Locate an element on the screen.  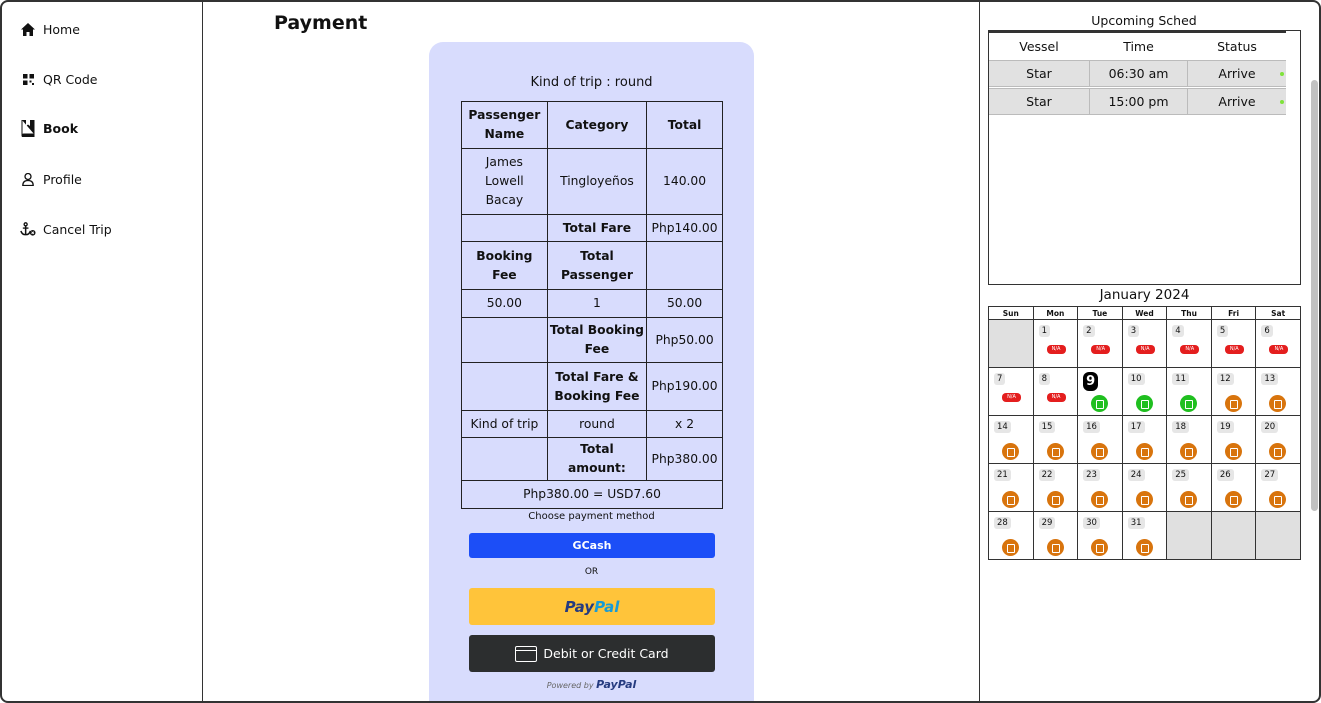
table-row: 50.00 1 50.00 is located at coordinates (592, 303).